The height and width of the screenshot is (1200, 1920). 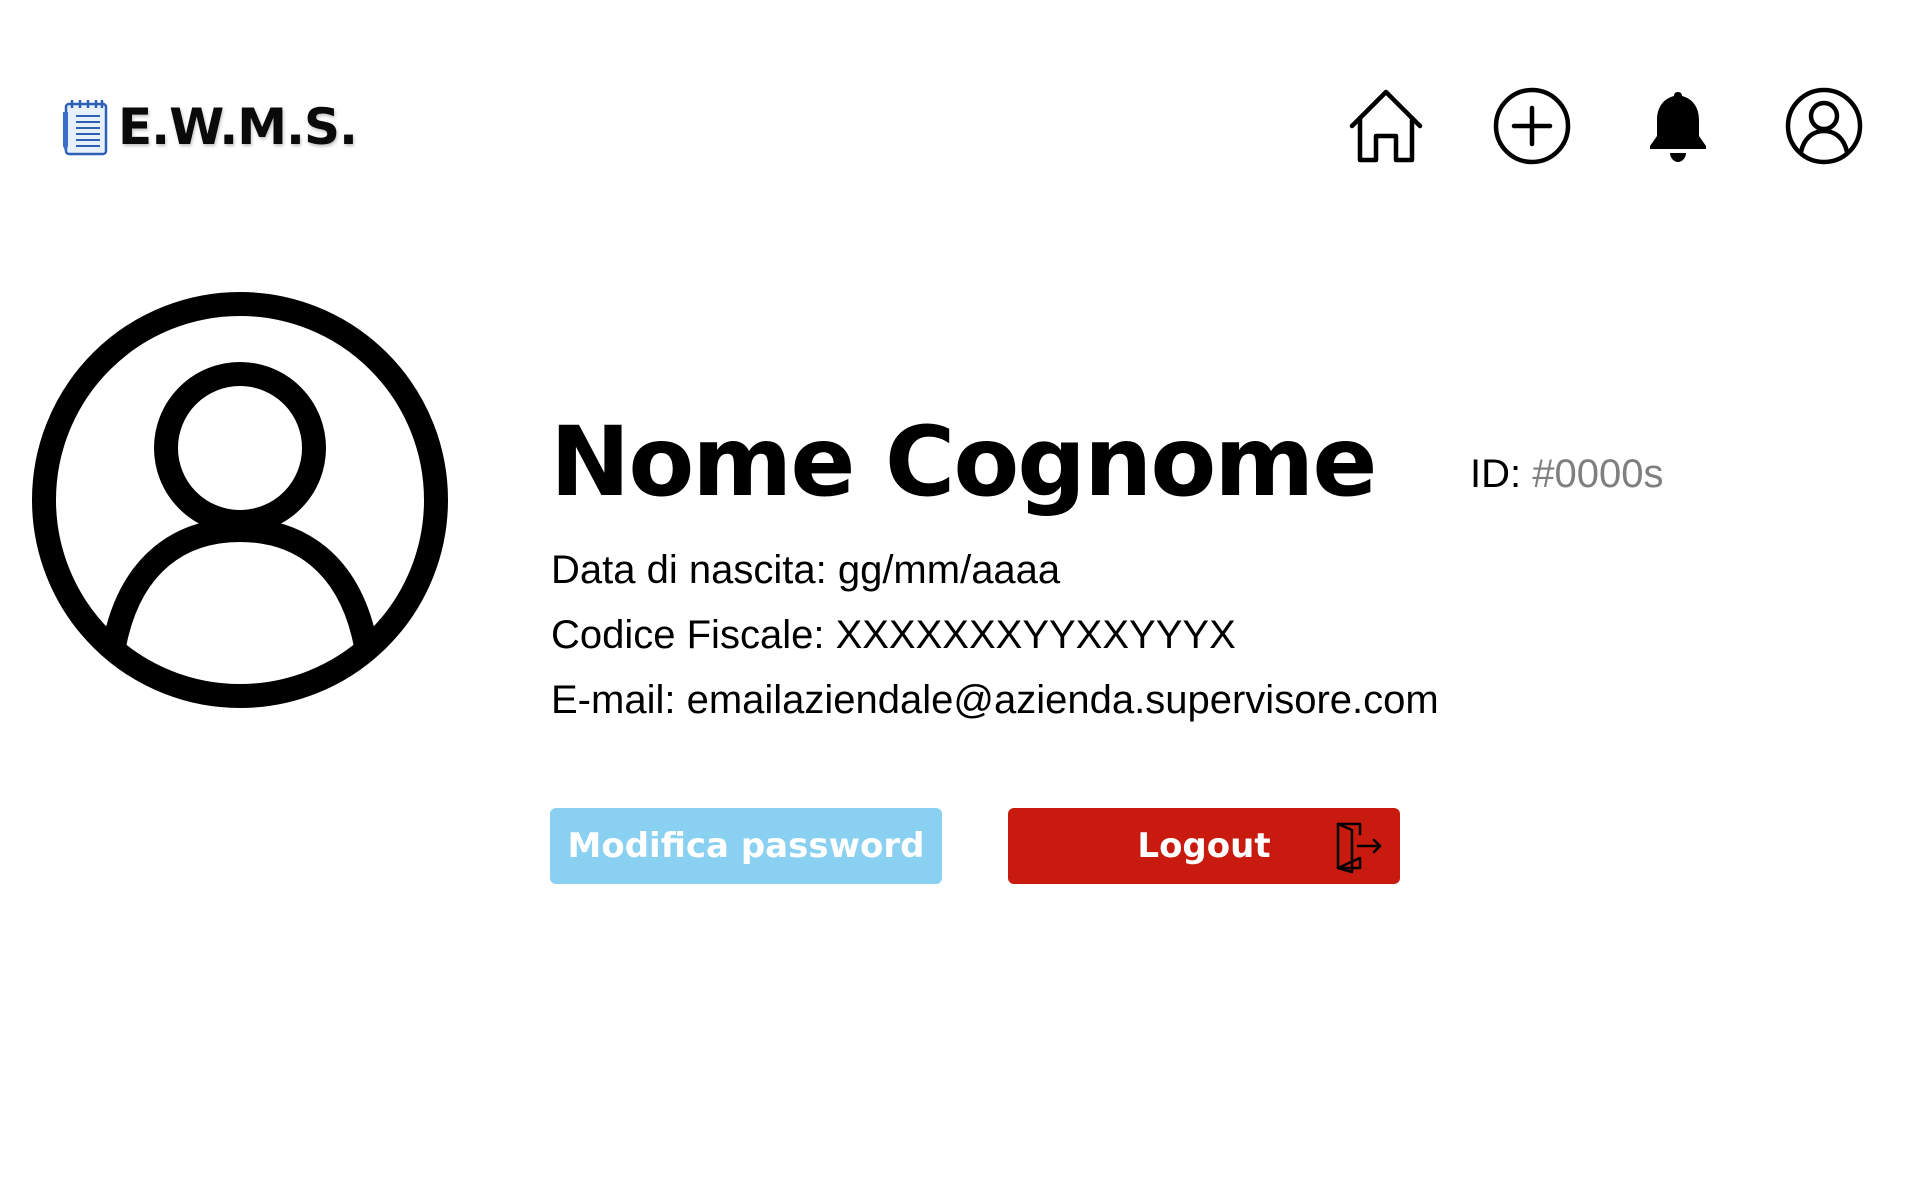 I want to click on app-logo: E.W.M.S., so click(x=210, y=127).